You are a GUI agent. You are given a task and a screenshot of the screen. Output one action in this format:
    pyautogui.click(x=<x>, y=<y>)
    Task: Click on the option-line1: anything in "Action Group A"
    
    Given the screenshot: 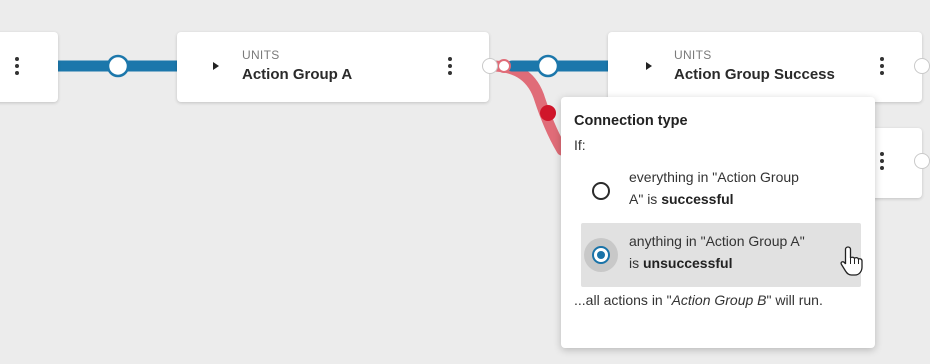 What is the action you would take?
    pyautogui.click(x=717, y=241)
    